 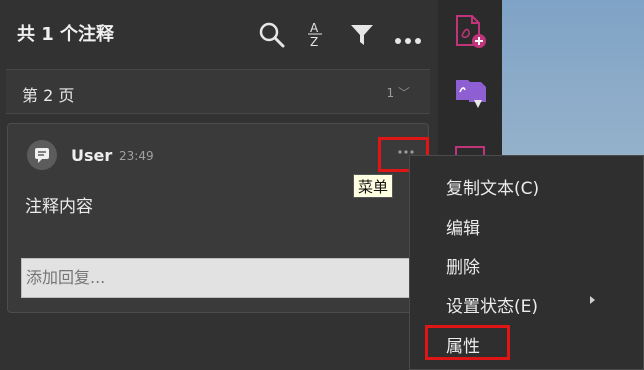 What do you see at coordinates (136, 156) in the screenshot?
I see `comment-time: 23:49` at bounding box center [136, 156].